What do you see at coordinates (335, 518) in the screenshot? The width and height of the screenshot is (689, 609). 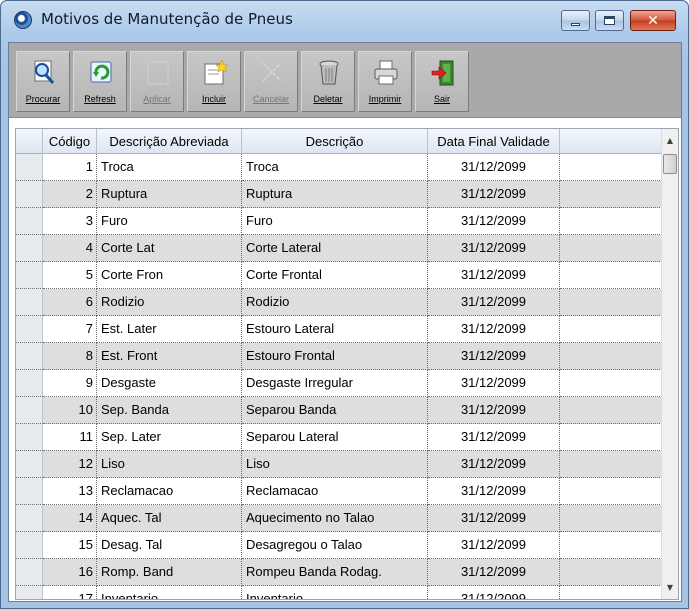 I see `cell-descricao: Aquecimento no Talao` at bounding box center [335, 518].